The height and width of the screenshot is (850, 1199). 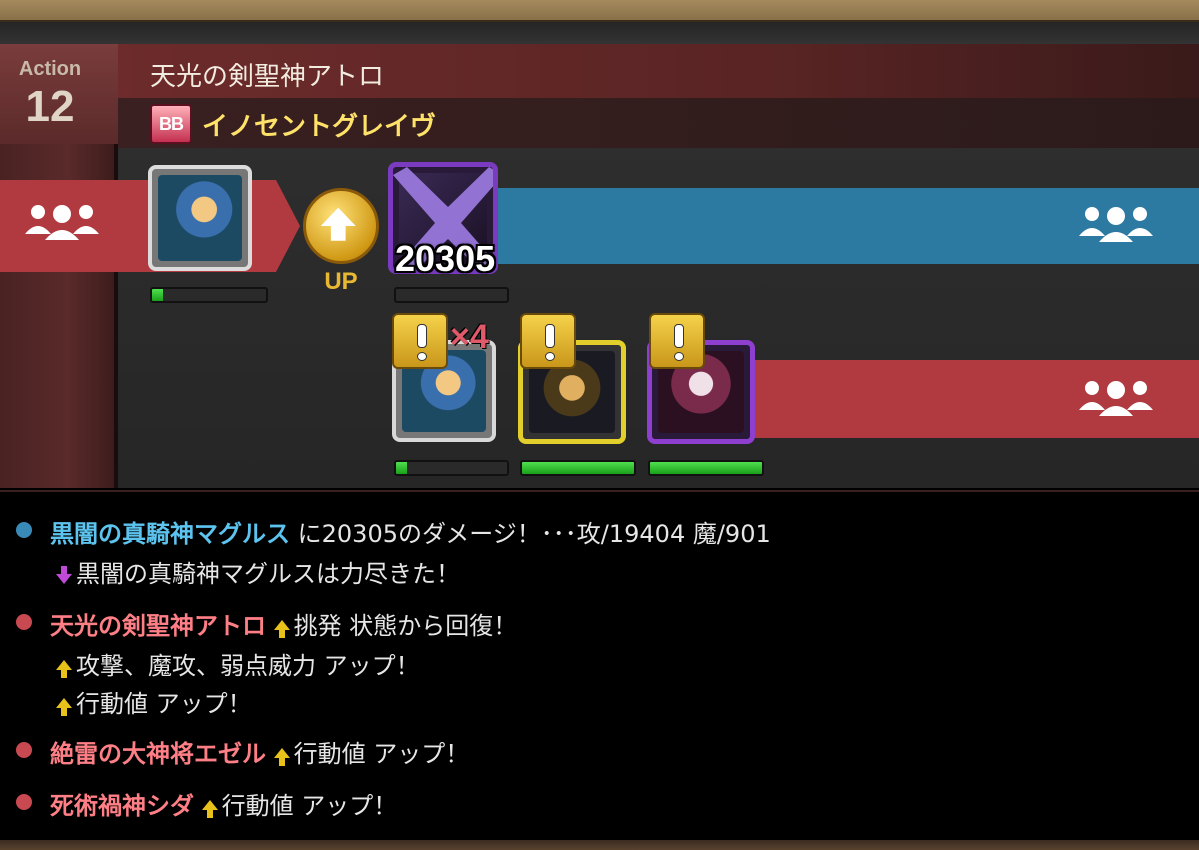 I want to click on damage-number: 20305, so click(x=445, y=258).